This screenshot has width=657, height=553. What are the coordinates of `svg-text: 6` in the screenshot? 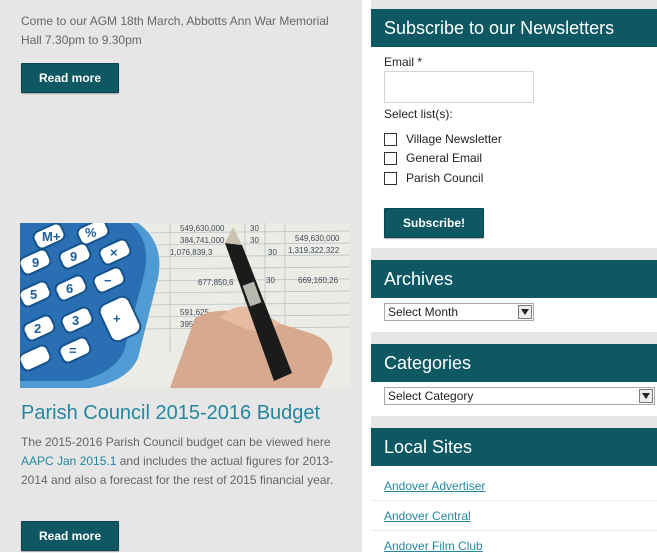 It's located at (69, 288).